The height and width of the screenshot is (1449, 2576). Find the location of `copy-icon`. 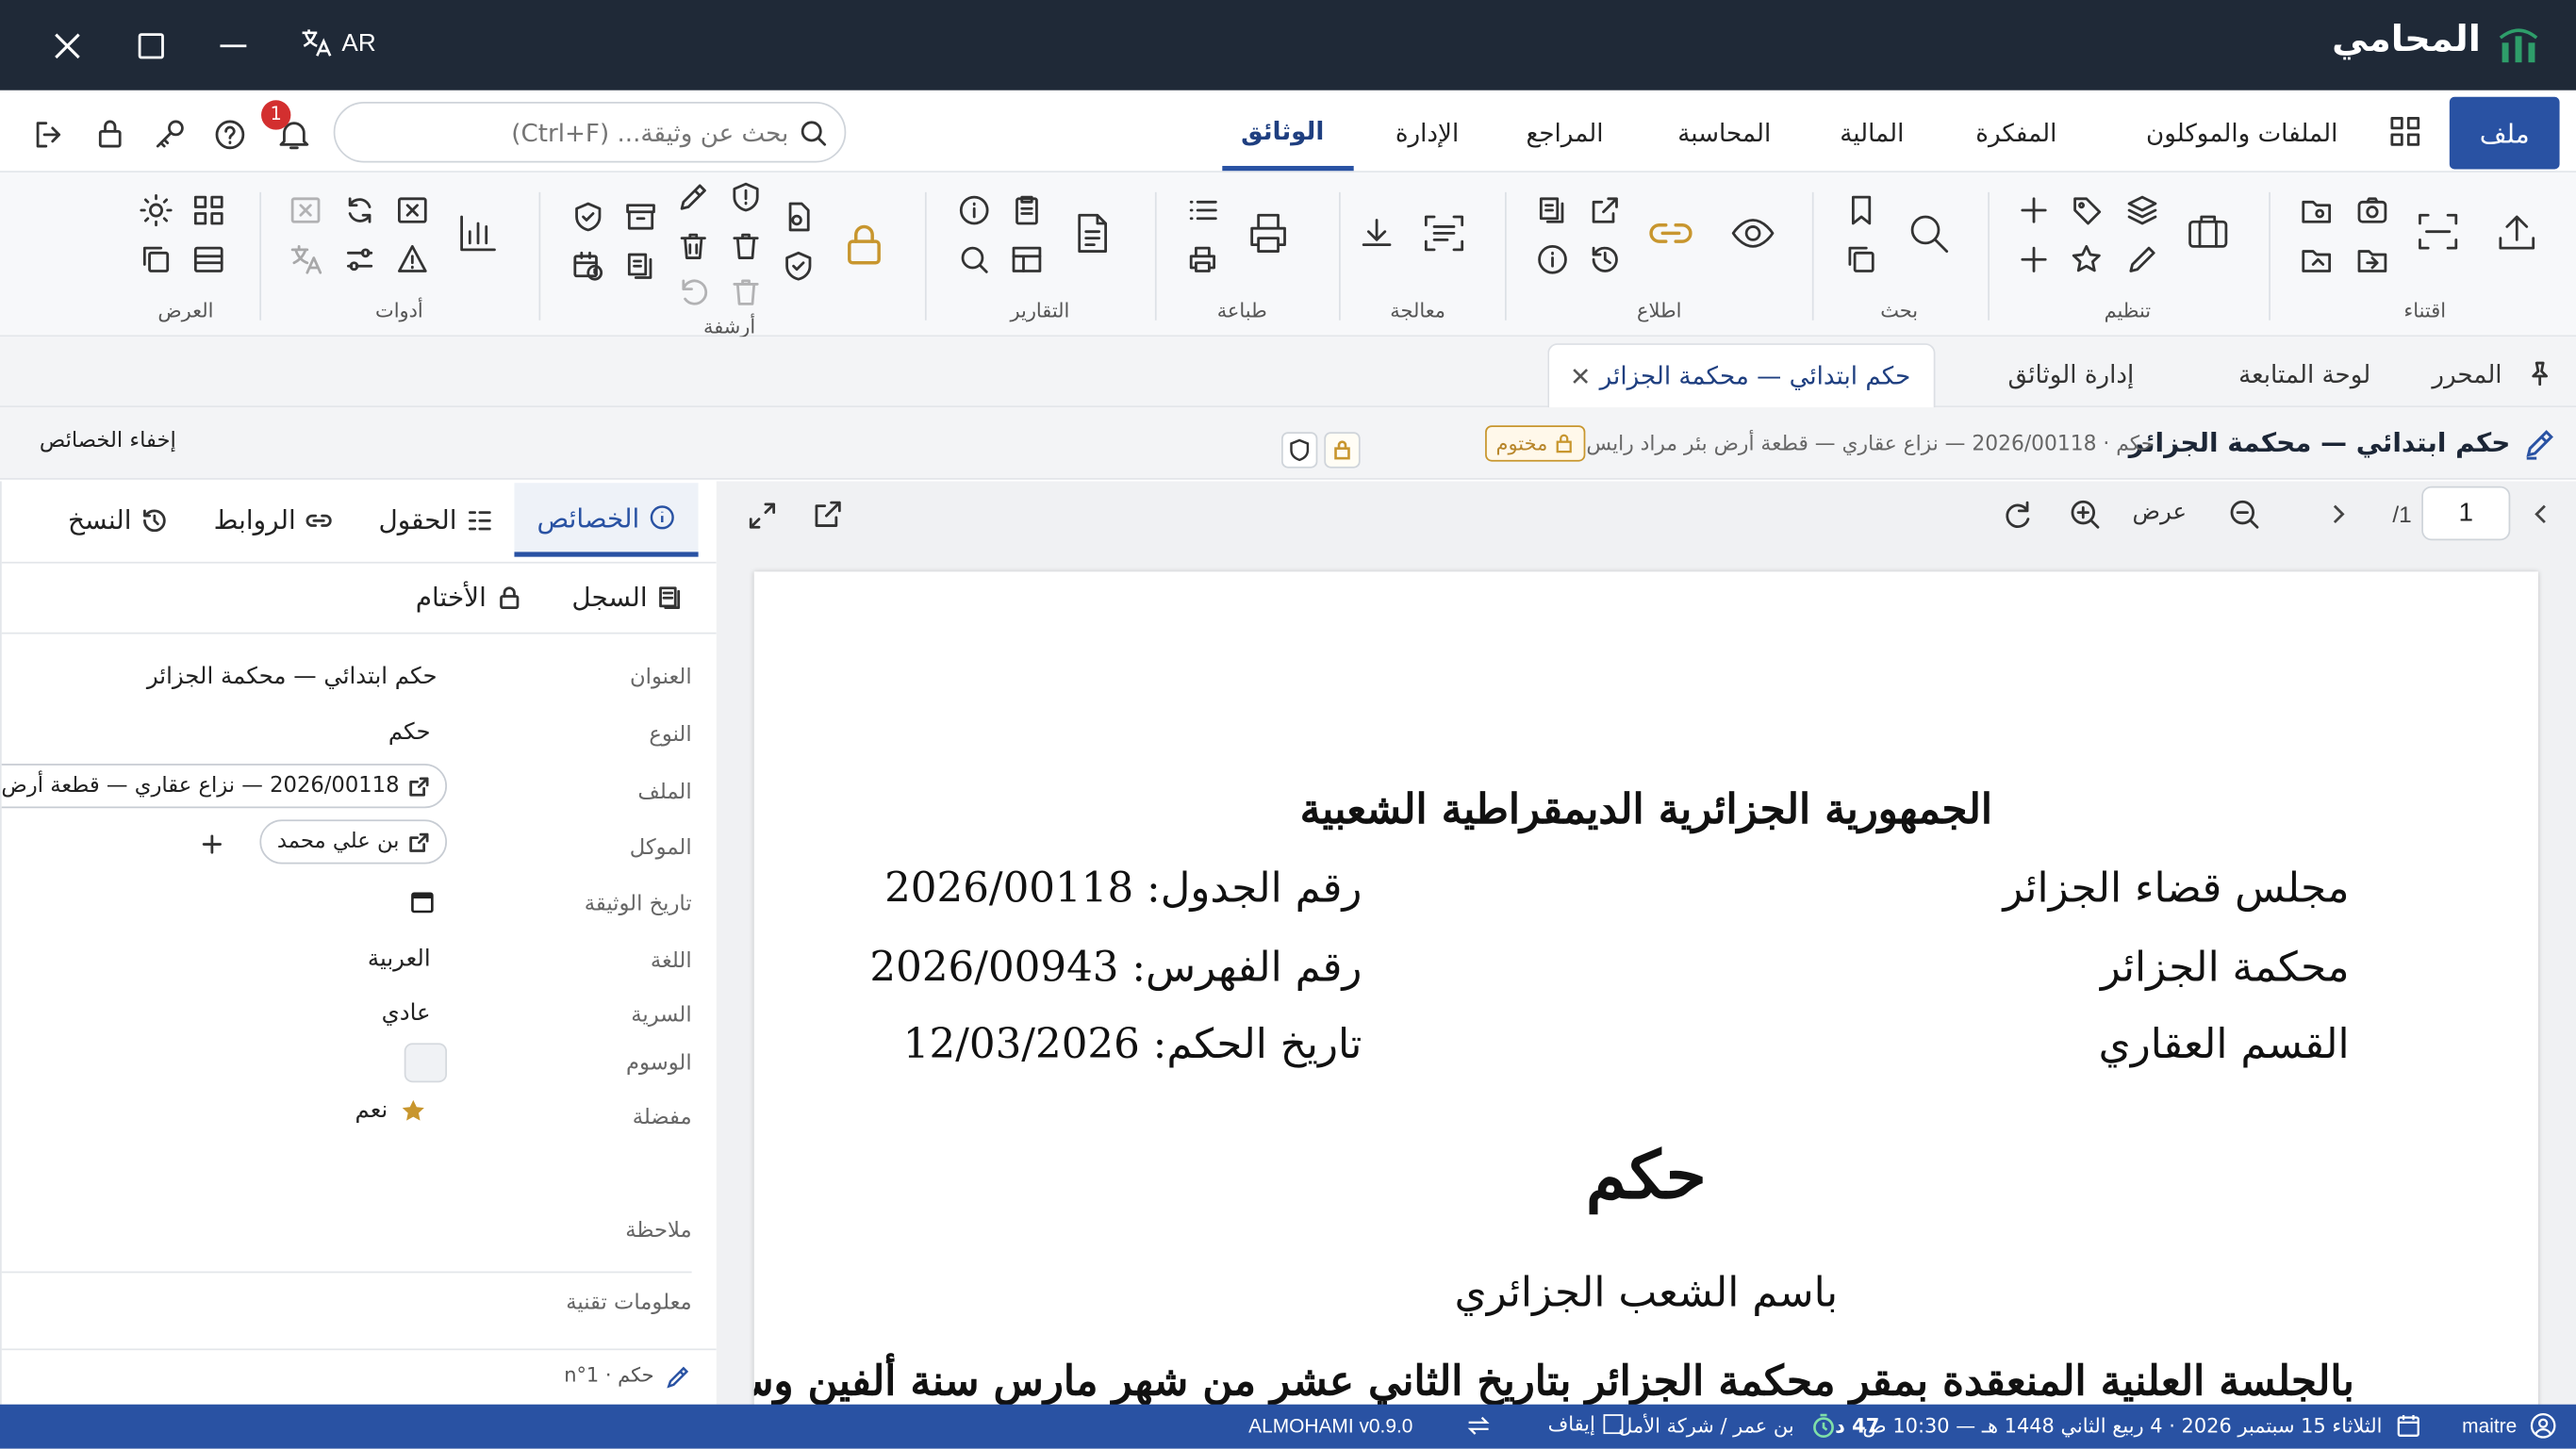

copy-icon is located at coordinates (1861, 260).